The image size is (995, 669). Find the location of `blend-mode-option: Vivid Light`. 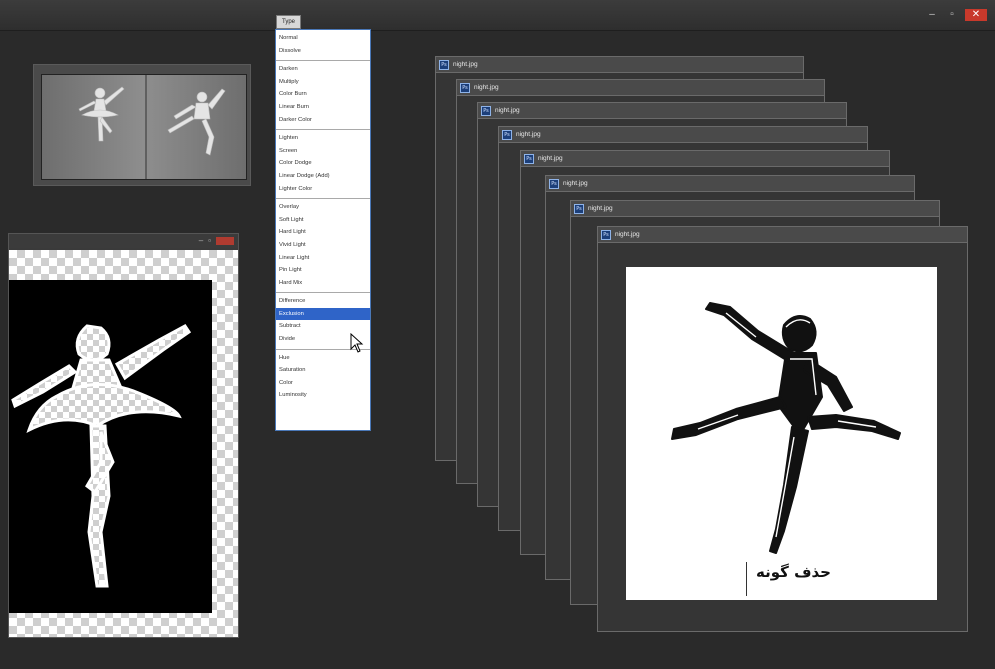

blend-mode-option: Vivid Light is located at coordinates (323, 245).